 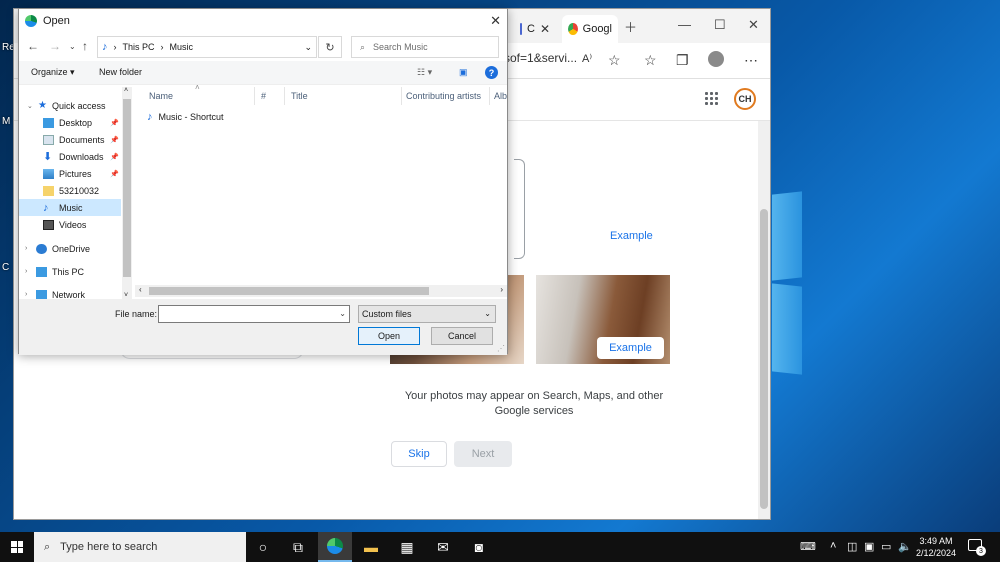 What do you see at coordinates (631, 236) in the screenshot?
I see `example-link: Example` at bounding box center [631, 236].